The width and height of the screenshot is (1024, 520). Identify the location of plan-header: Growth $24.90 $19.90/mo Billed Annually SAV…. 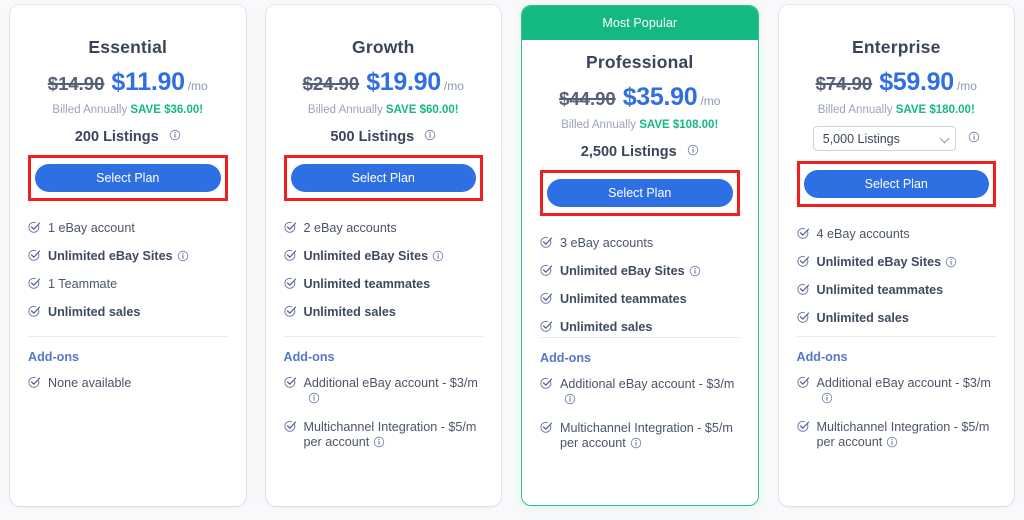
(383, 103).